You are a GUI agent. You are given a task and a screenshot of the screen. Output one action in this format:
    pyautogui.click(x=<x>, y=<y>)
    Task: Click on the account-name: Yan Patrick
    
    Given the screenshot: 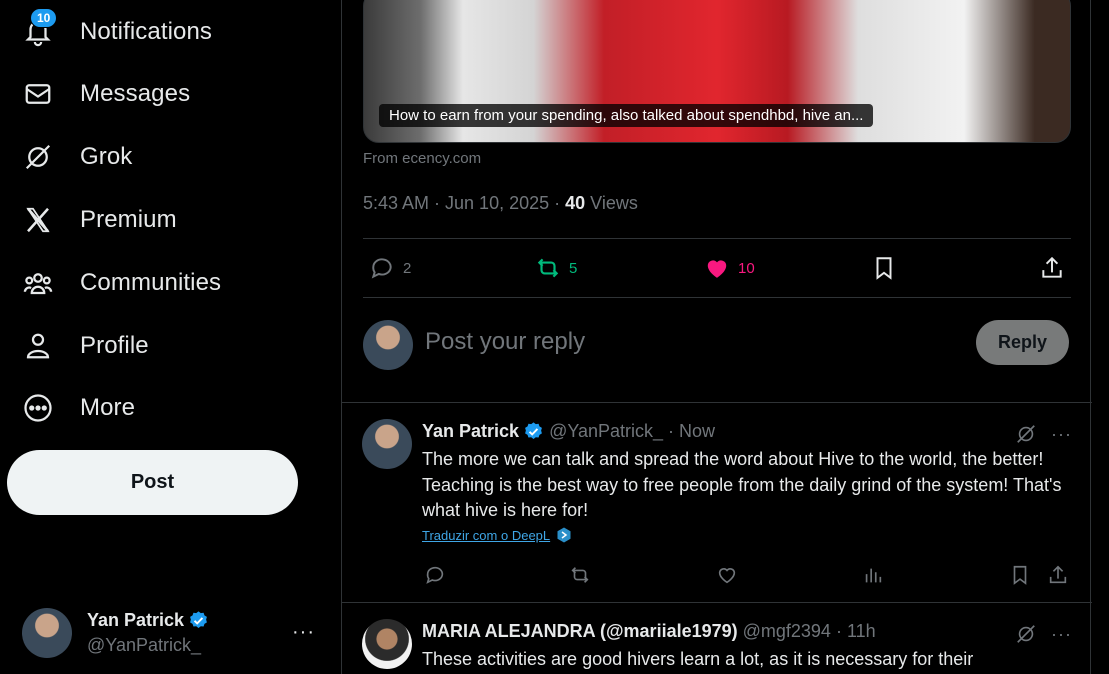 What is the action you would take?
    pyautogui.click(x=136, y=620)
    